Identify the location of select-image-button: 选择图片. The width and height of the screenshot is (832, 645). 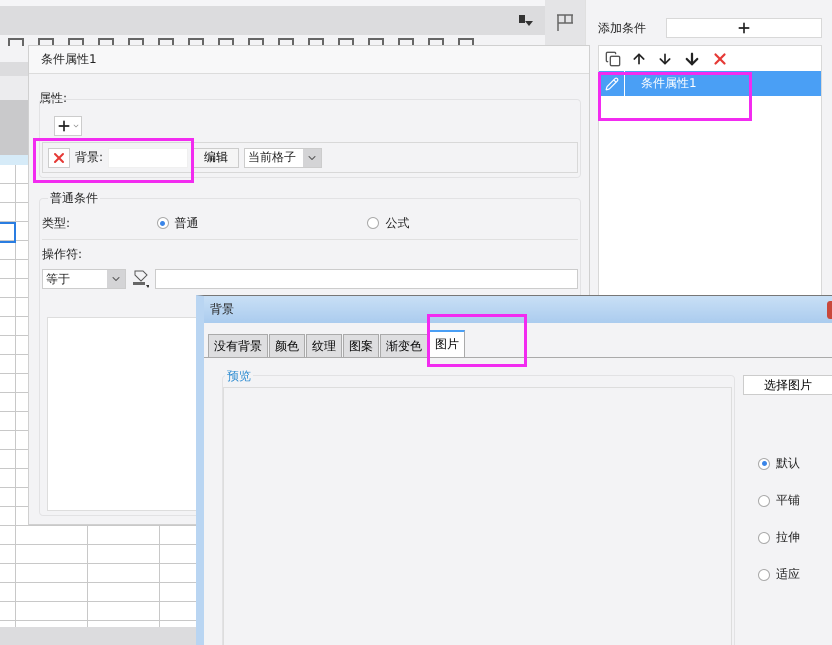
(787, 385).